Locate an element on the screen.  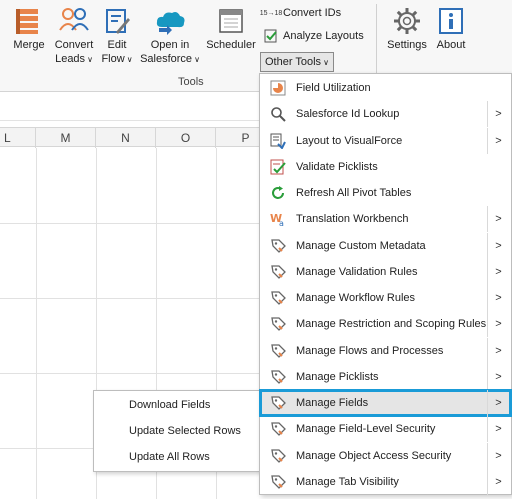
settings-button: Settings is located at coordinates (407, 26).